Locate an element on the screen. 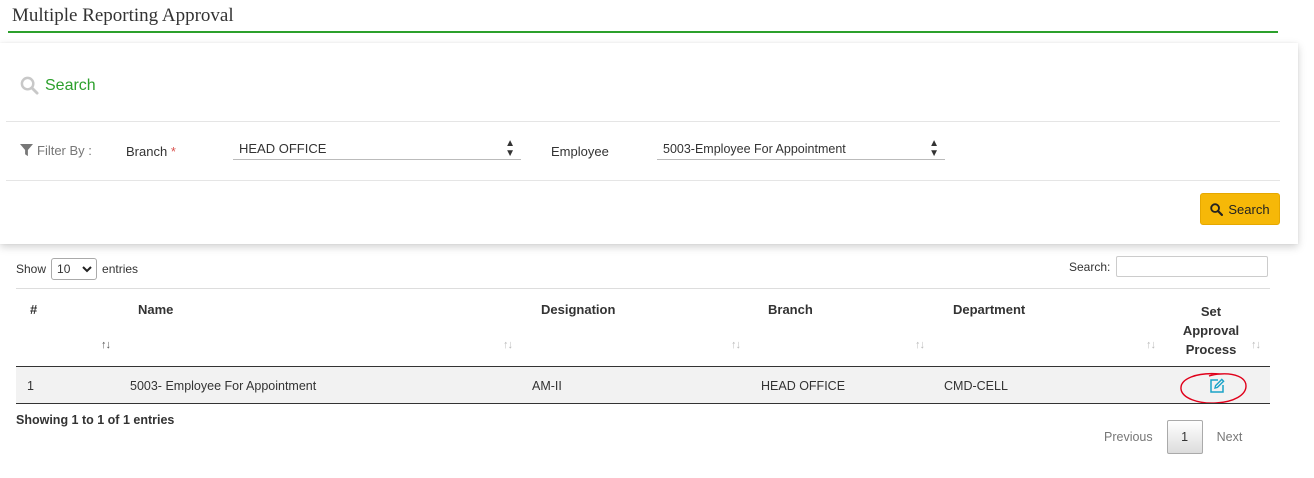 This screenshot has width=1314, height=478. table-search-label: Search: is located at coordinates (1090, 266).